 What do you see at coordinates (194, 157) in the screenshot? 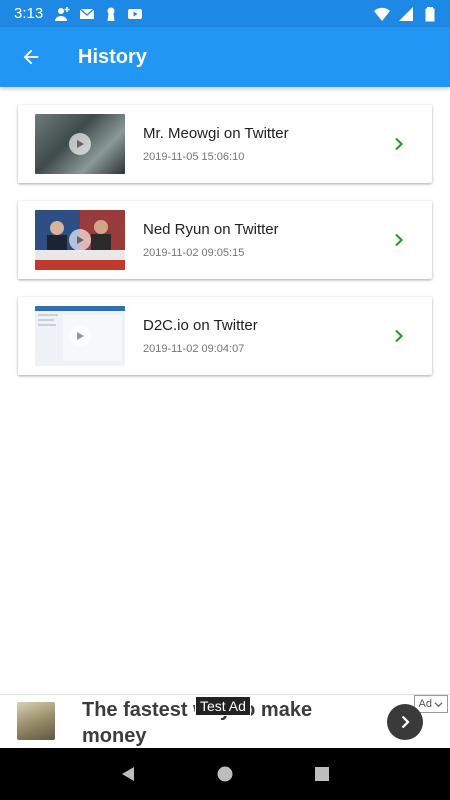
I see `history-item-date: 2019-11-05 15:06:10` at bounding box center [194, 157].